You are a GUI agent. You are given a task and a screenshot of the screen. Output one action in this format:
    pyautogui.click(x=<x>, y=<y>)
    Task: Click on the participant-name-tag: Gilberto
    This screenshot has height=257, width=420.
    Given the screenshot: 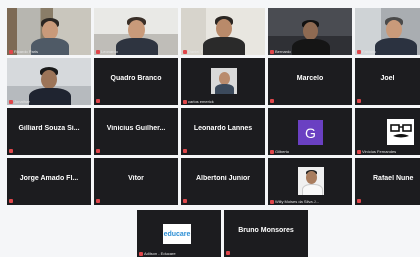 What is the action you would take?
    pyautogui.click(x=279, y=151)
    